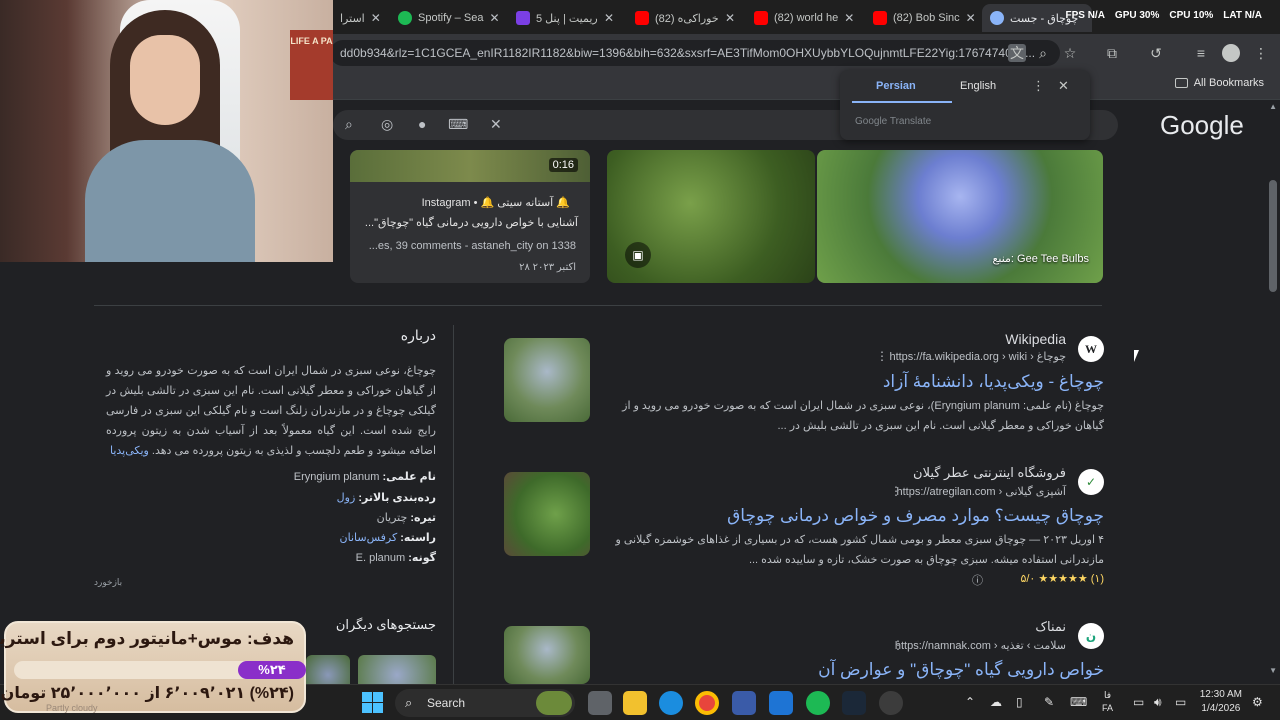  What do you see at coordinates (993, 382) in the screenshot?
I see `result-title-link: چوچاغ - ویکی‌پدیا، دانشنامهٔ آزاد` at bounding box center [993, 382].